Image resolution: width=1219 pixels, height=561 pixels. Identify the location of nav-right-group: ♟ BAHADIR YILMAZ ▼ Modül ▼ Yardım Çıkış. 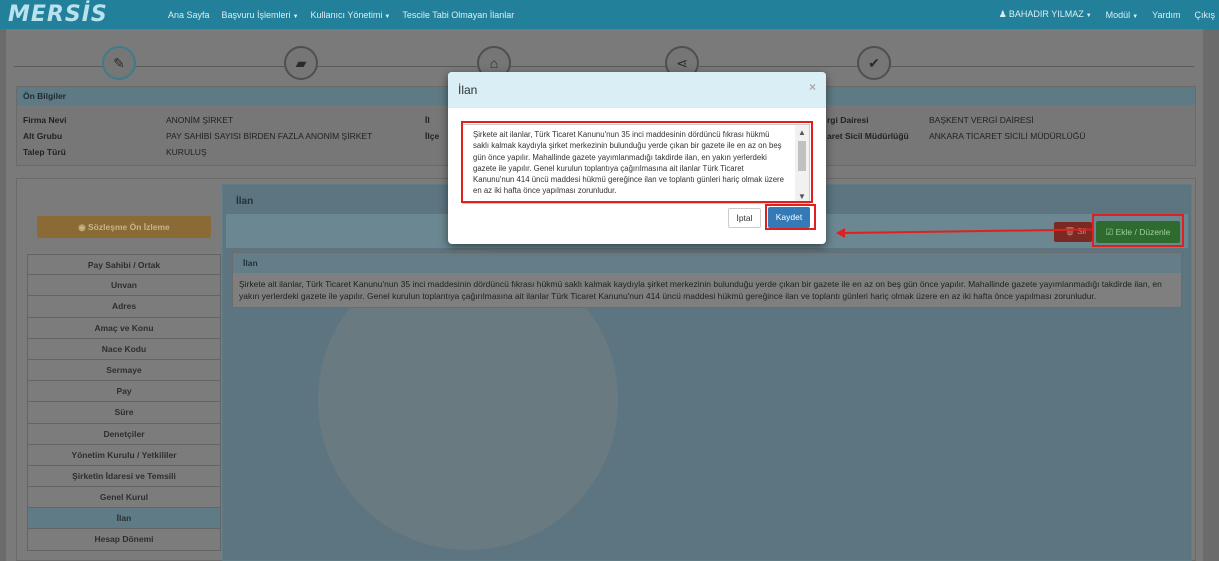
(1100, 14).